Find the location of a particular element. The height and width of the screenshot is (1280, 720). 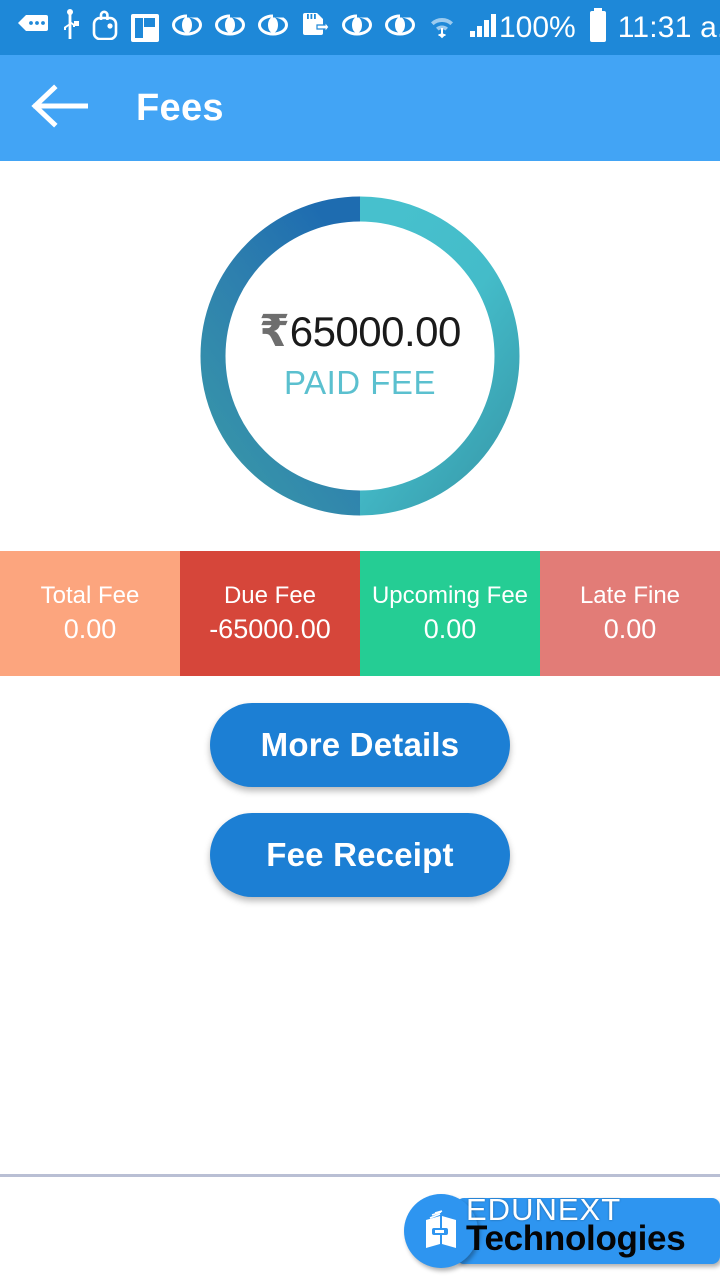

tile-late-fine-value: 0.00 is located at coordinates (630, 629).